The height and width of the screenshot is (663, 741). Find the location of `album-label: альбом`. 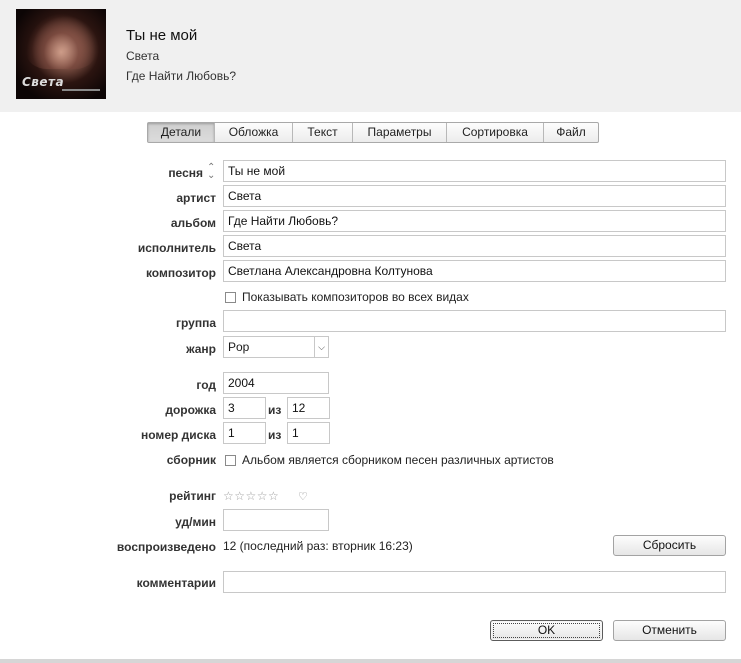

album-label: альбом is located at coordinates (193, 223).